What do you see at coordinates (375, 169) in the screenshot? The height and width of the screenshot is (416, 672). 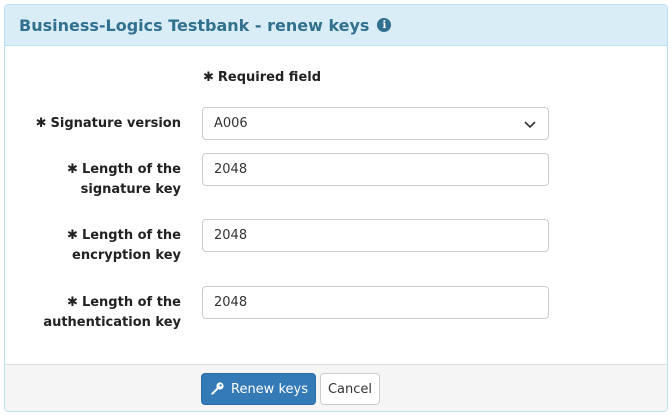 I see `signature-key-length-input: 2048` at bounding box center [375, 169].